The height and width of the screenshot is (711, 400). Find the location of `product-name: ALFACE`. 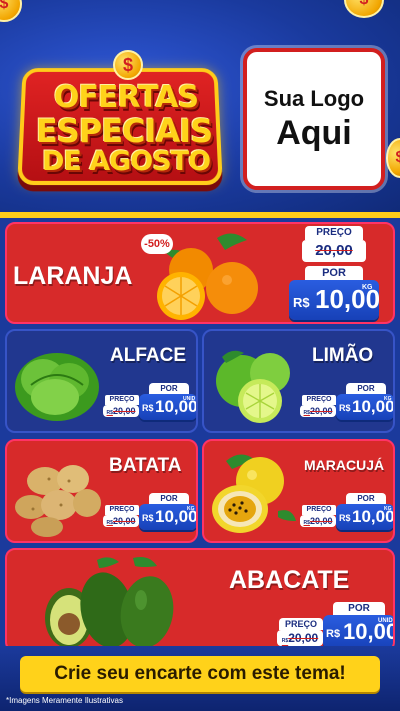

product-name: ALFACE is located at coordinates (148, 355).